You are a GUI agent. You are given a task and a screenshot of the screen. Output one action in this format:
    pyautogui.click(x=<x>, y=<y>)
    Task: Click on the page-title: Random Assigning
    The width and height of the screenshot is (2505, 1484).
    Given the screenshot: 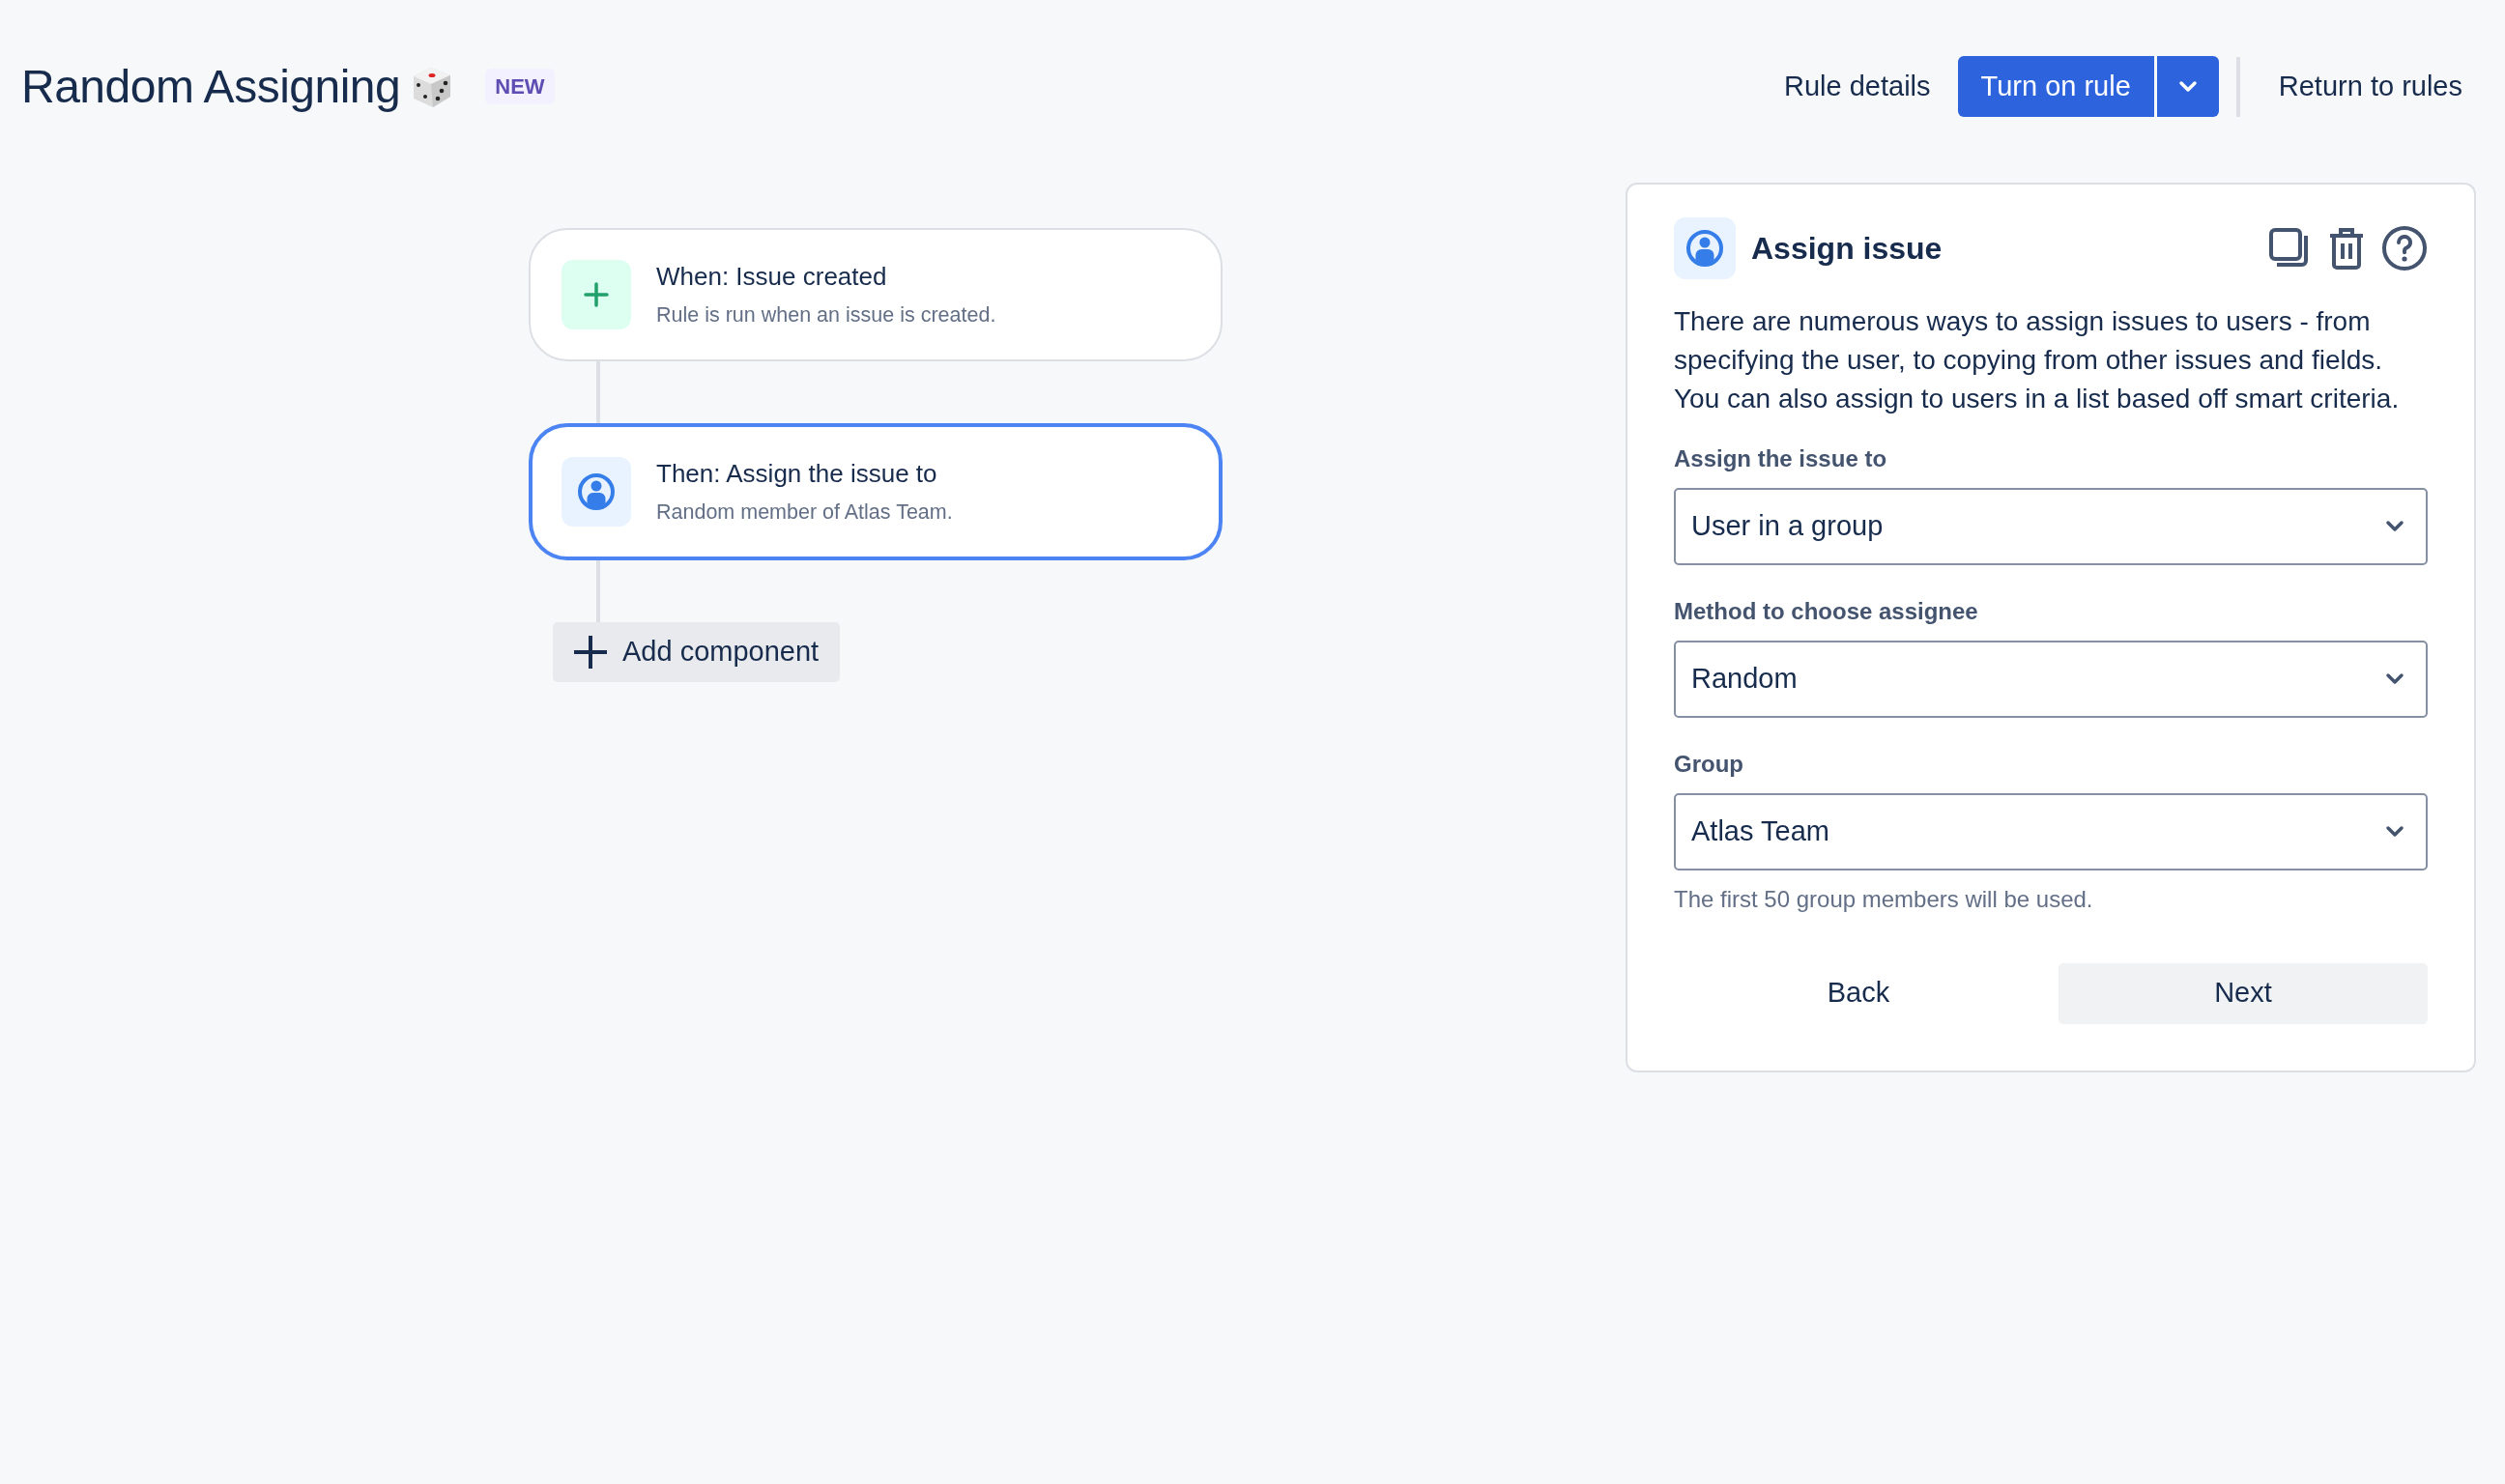 What is the action you would take?
    pyautogui.click(x=211, y=87)
    